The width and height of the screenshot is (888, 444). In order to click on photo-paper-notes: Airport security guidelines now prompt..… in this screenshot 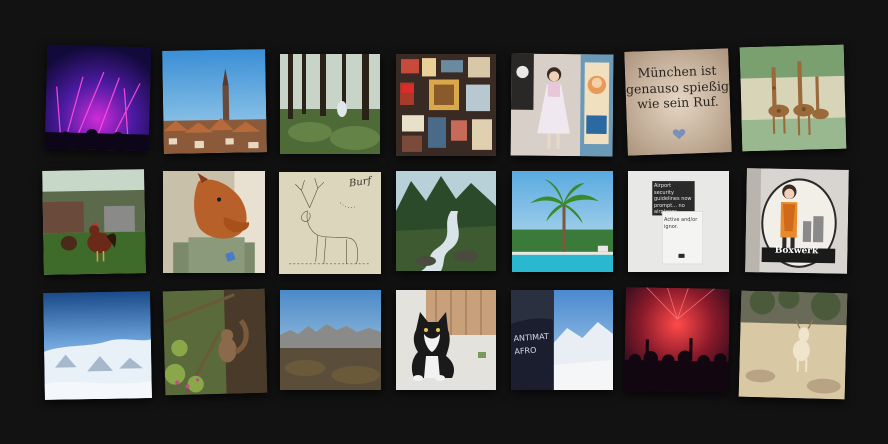, I will do `click(678, 221)`.